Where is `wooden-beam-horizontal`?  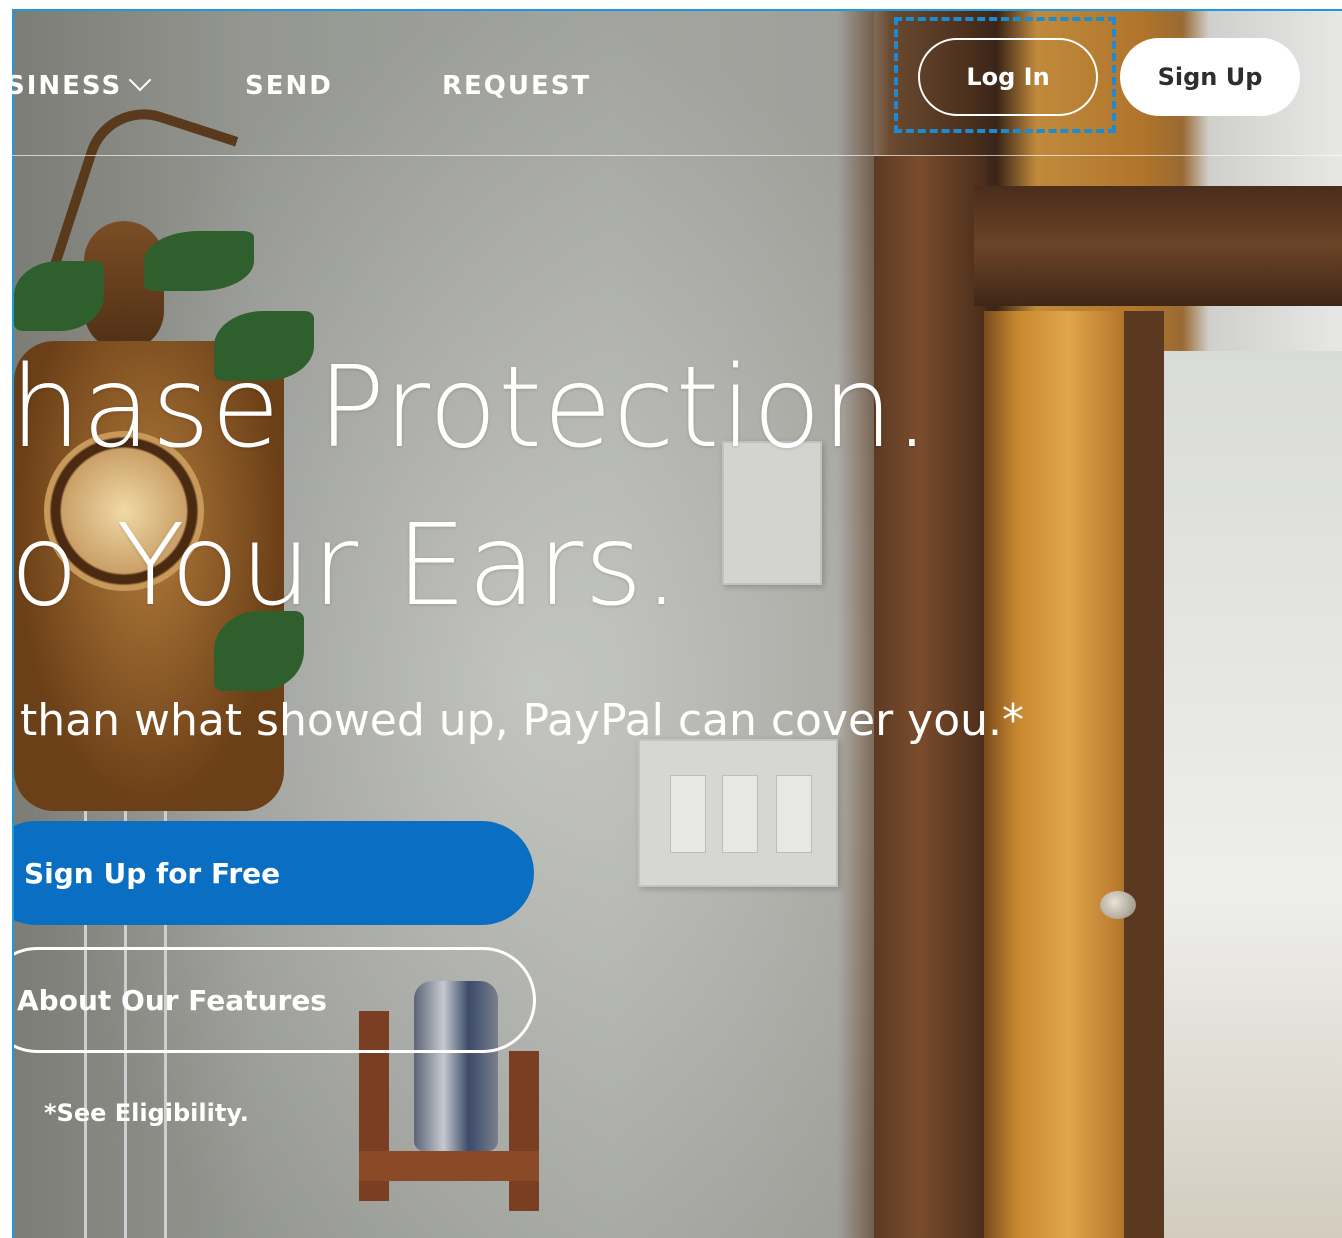 wooden-beam-horizontal is located at coordinates (1158, 246).